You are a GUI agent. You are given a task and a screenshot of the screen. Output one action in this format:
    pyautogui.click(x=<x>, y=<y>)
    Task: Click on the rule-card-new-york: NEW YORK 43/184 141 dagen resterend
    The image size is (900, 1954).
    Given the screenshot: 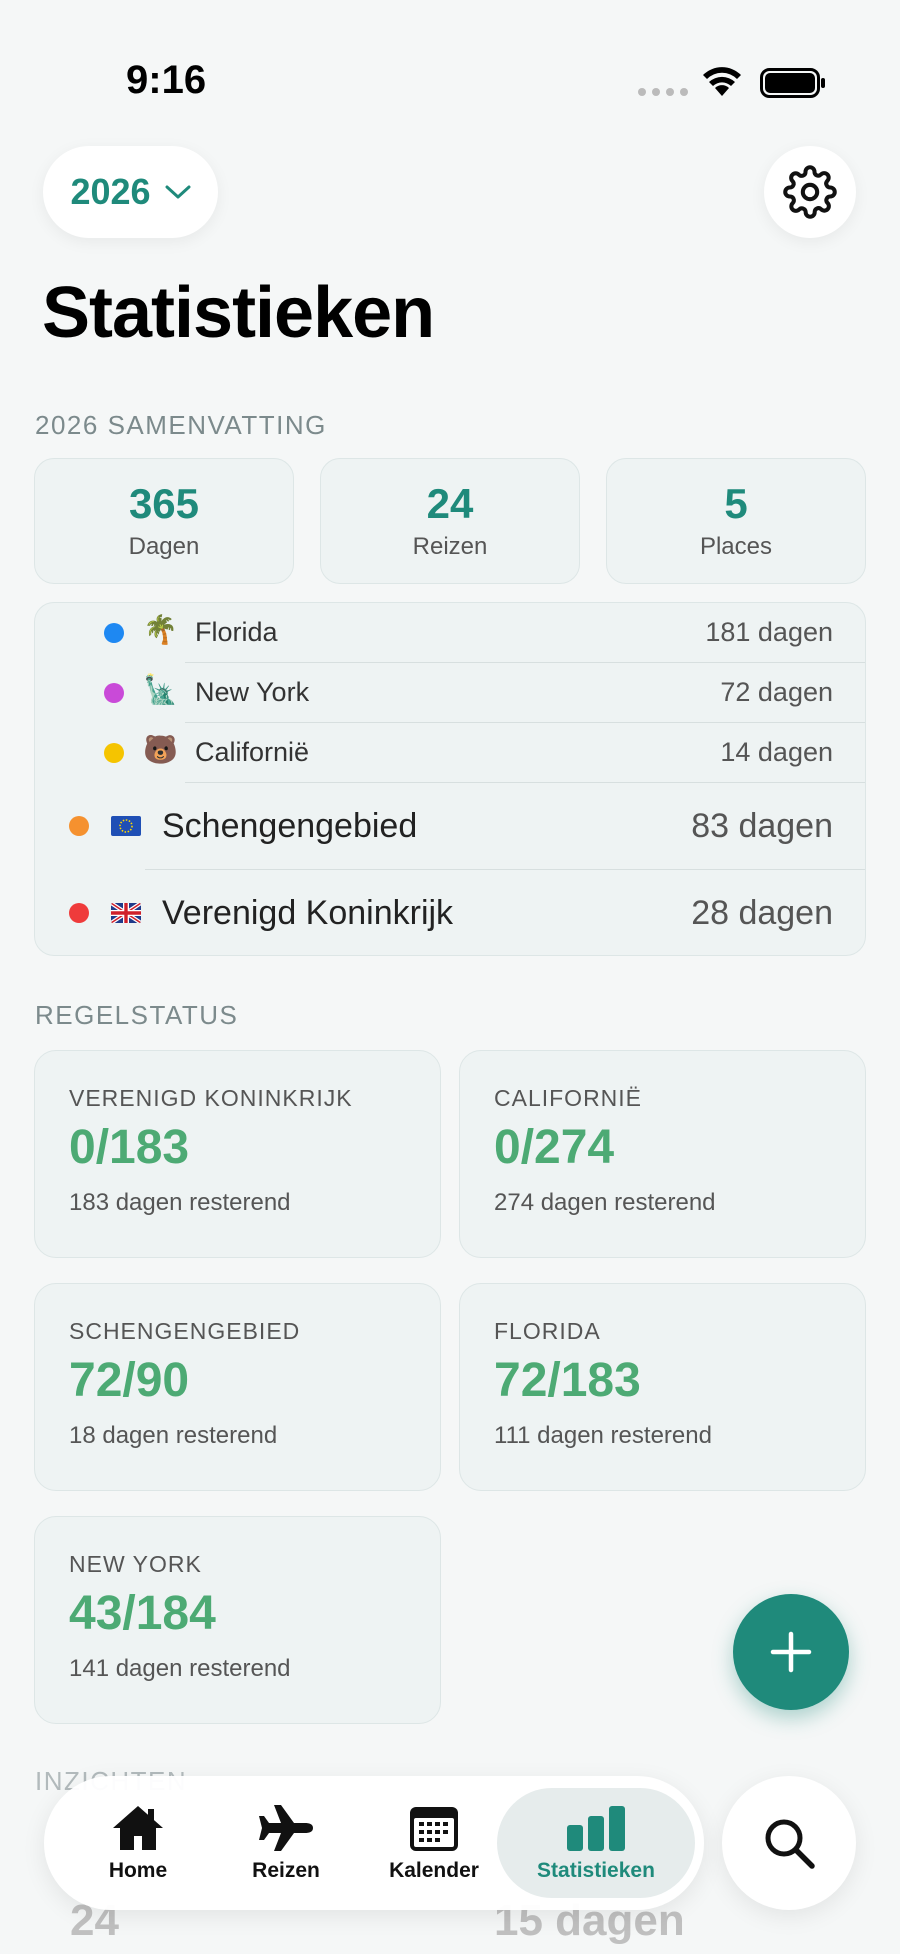 What is the action you would take?
    pyautogui.click(x=237, y=1620)
    